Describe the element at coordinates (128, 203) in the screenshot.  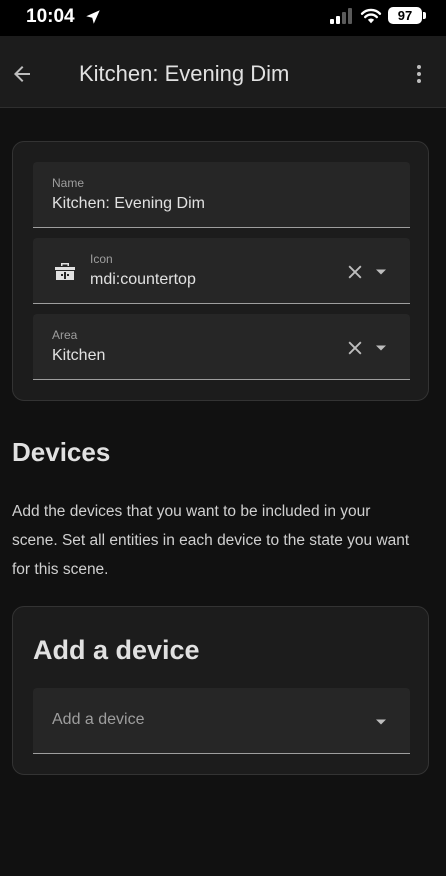
I see `name-field-value: Kitchen: Evening Dim` at that location.